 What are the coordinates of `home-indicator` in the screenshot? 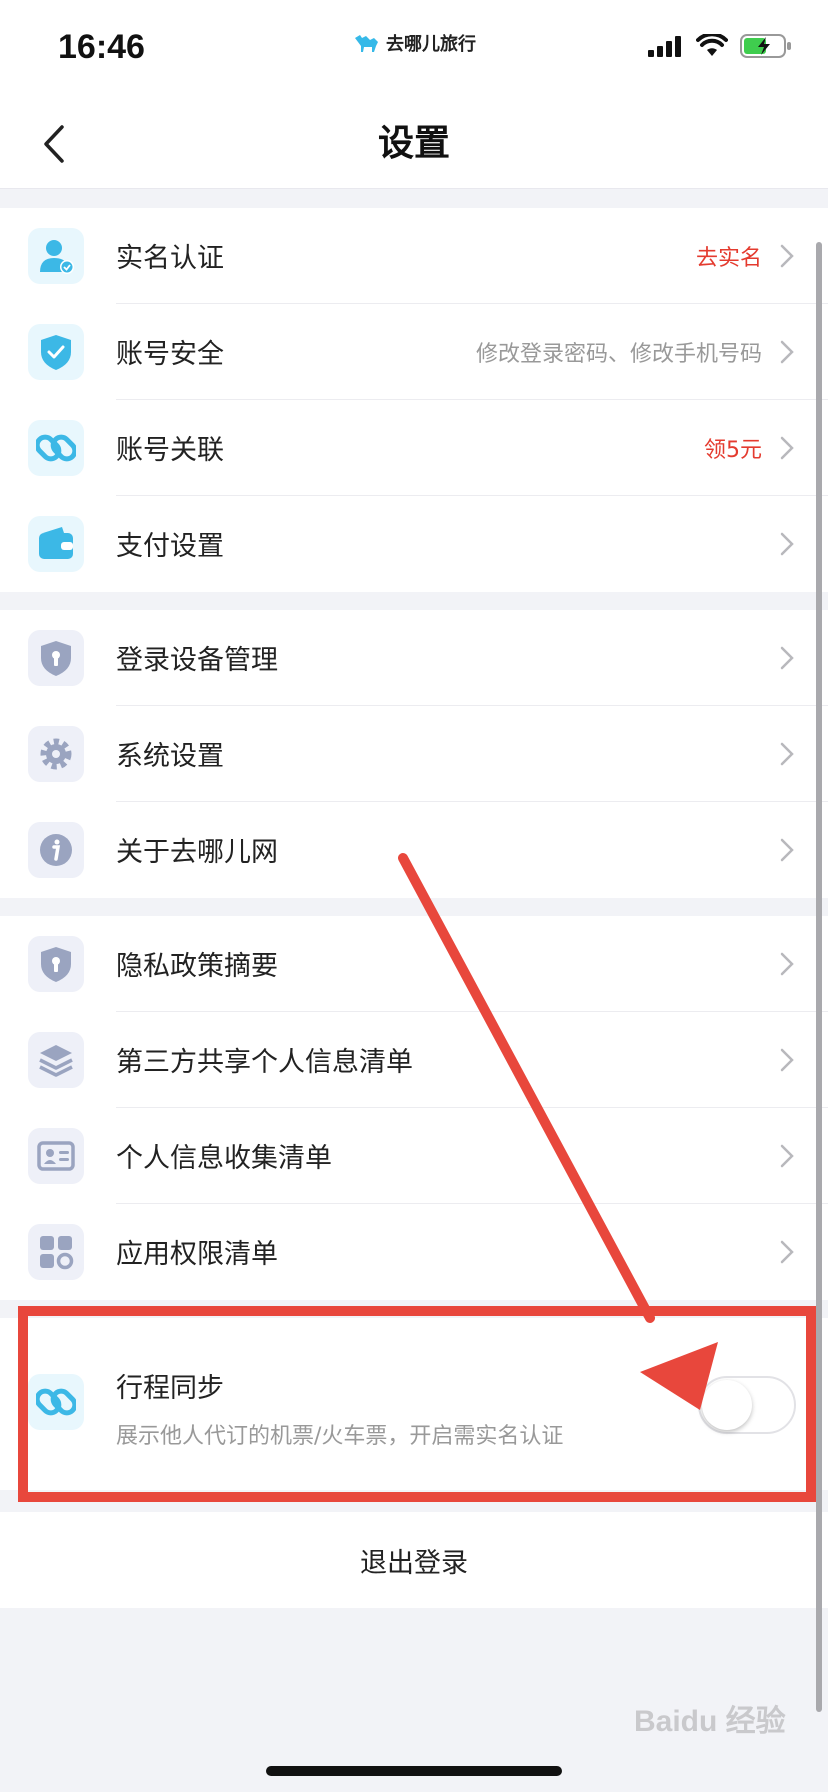 It's located at (414, 1771).